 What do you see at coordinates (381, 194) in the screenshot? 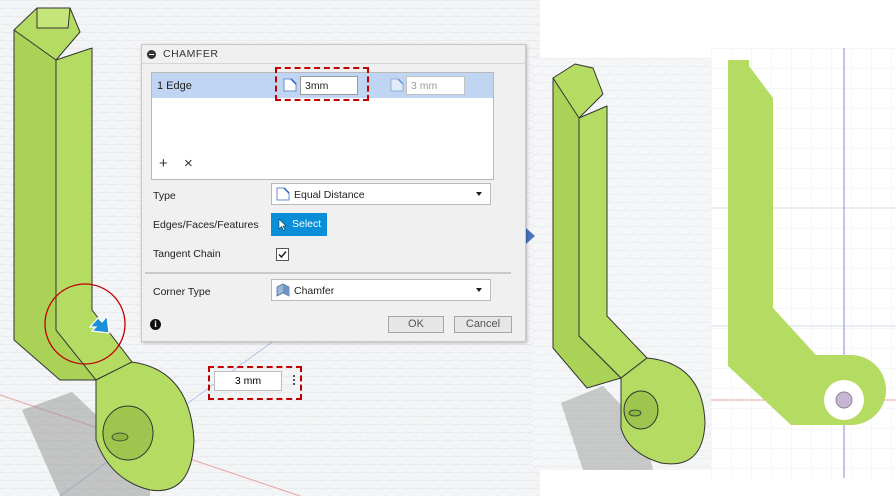
I see `type-dropdown: Equal Distance` at bounding box center [381, 194].